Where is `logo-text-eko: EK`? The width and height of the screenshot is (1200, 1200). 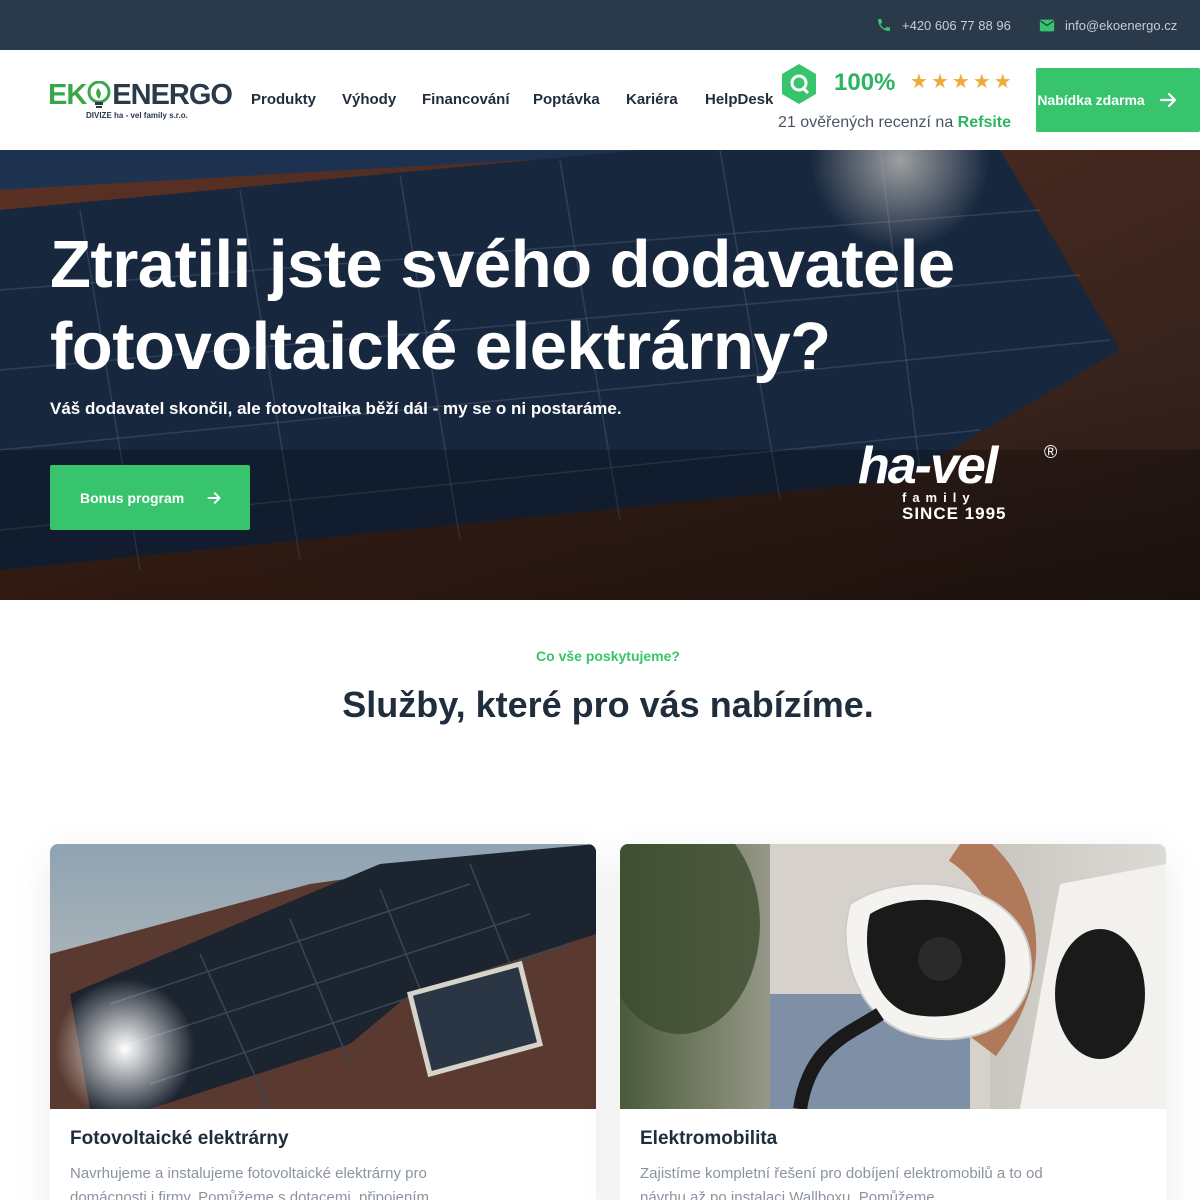 logo-text-eko: EK is located at coordinates (67, 95).